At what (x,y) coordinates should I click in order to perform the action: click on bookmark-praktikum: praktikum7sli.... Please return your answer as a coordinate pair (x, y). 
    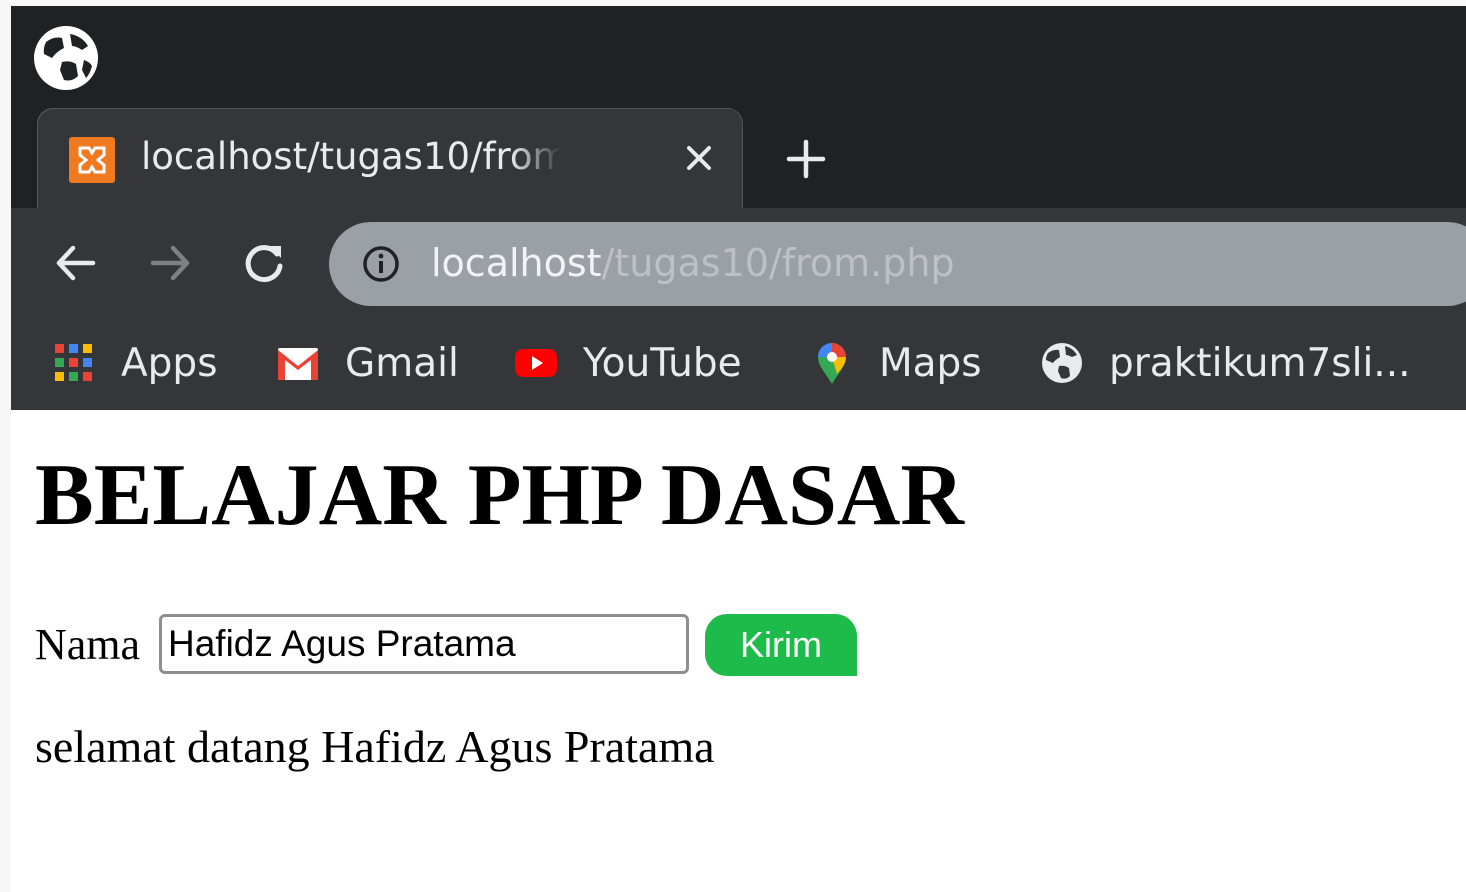
    Looking at the image, I should click on (1225, 363).